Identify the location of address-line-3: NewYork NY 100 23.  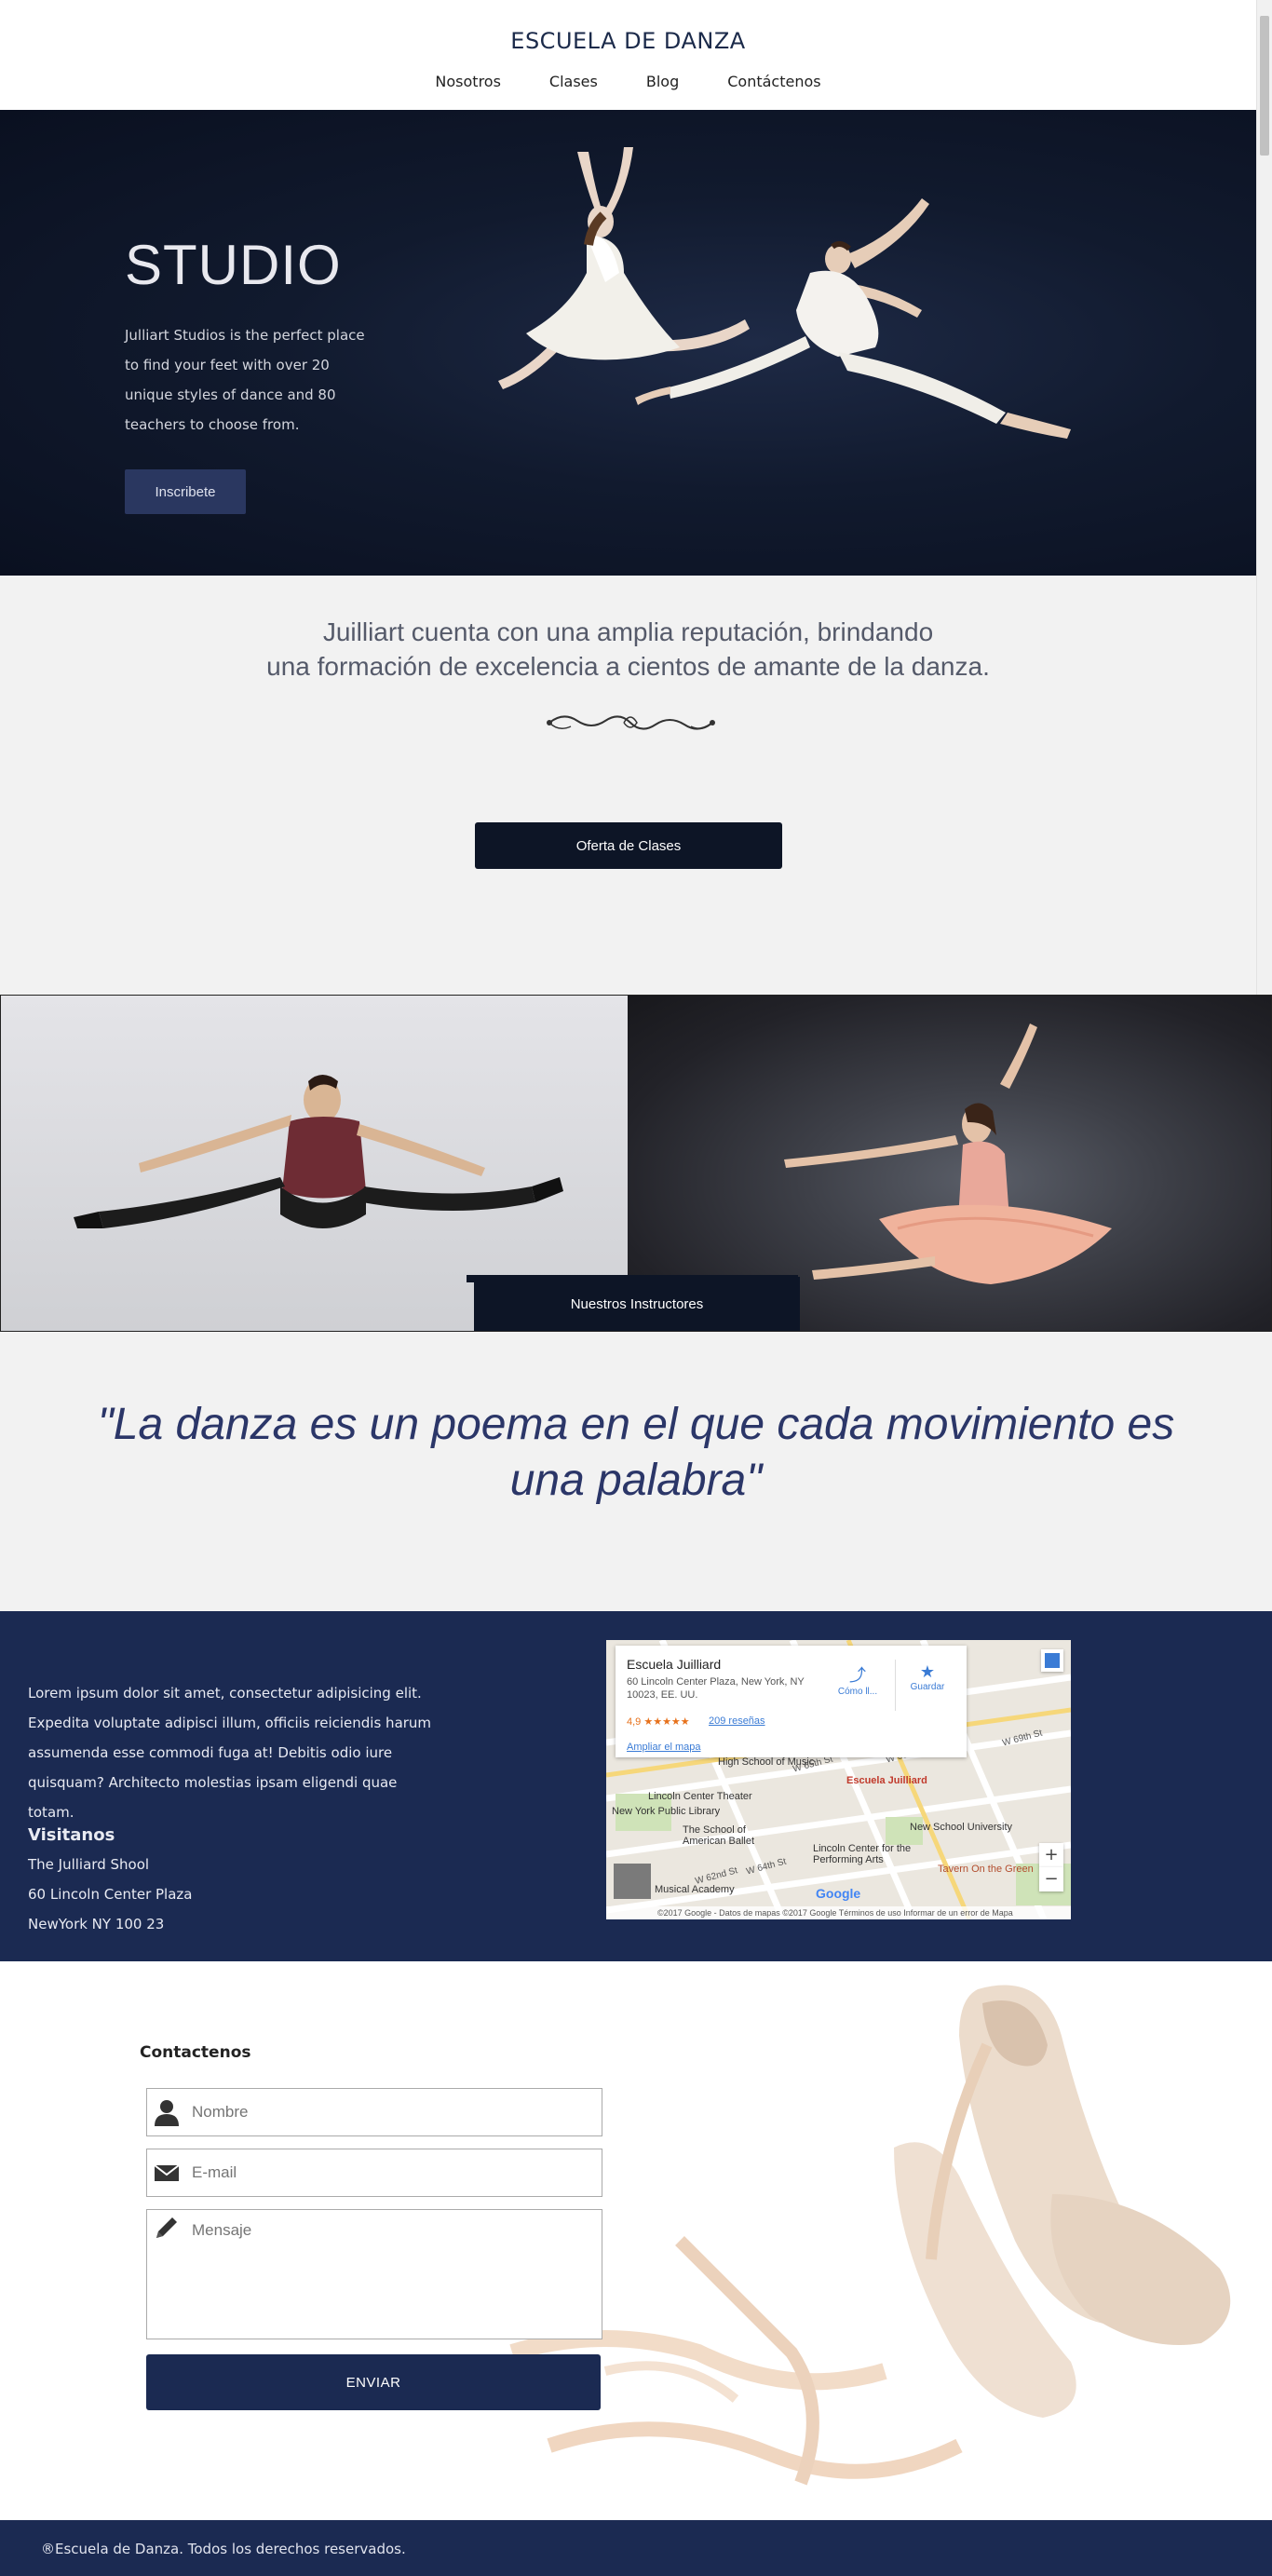
(97, 1924).